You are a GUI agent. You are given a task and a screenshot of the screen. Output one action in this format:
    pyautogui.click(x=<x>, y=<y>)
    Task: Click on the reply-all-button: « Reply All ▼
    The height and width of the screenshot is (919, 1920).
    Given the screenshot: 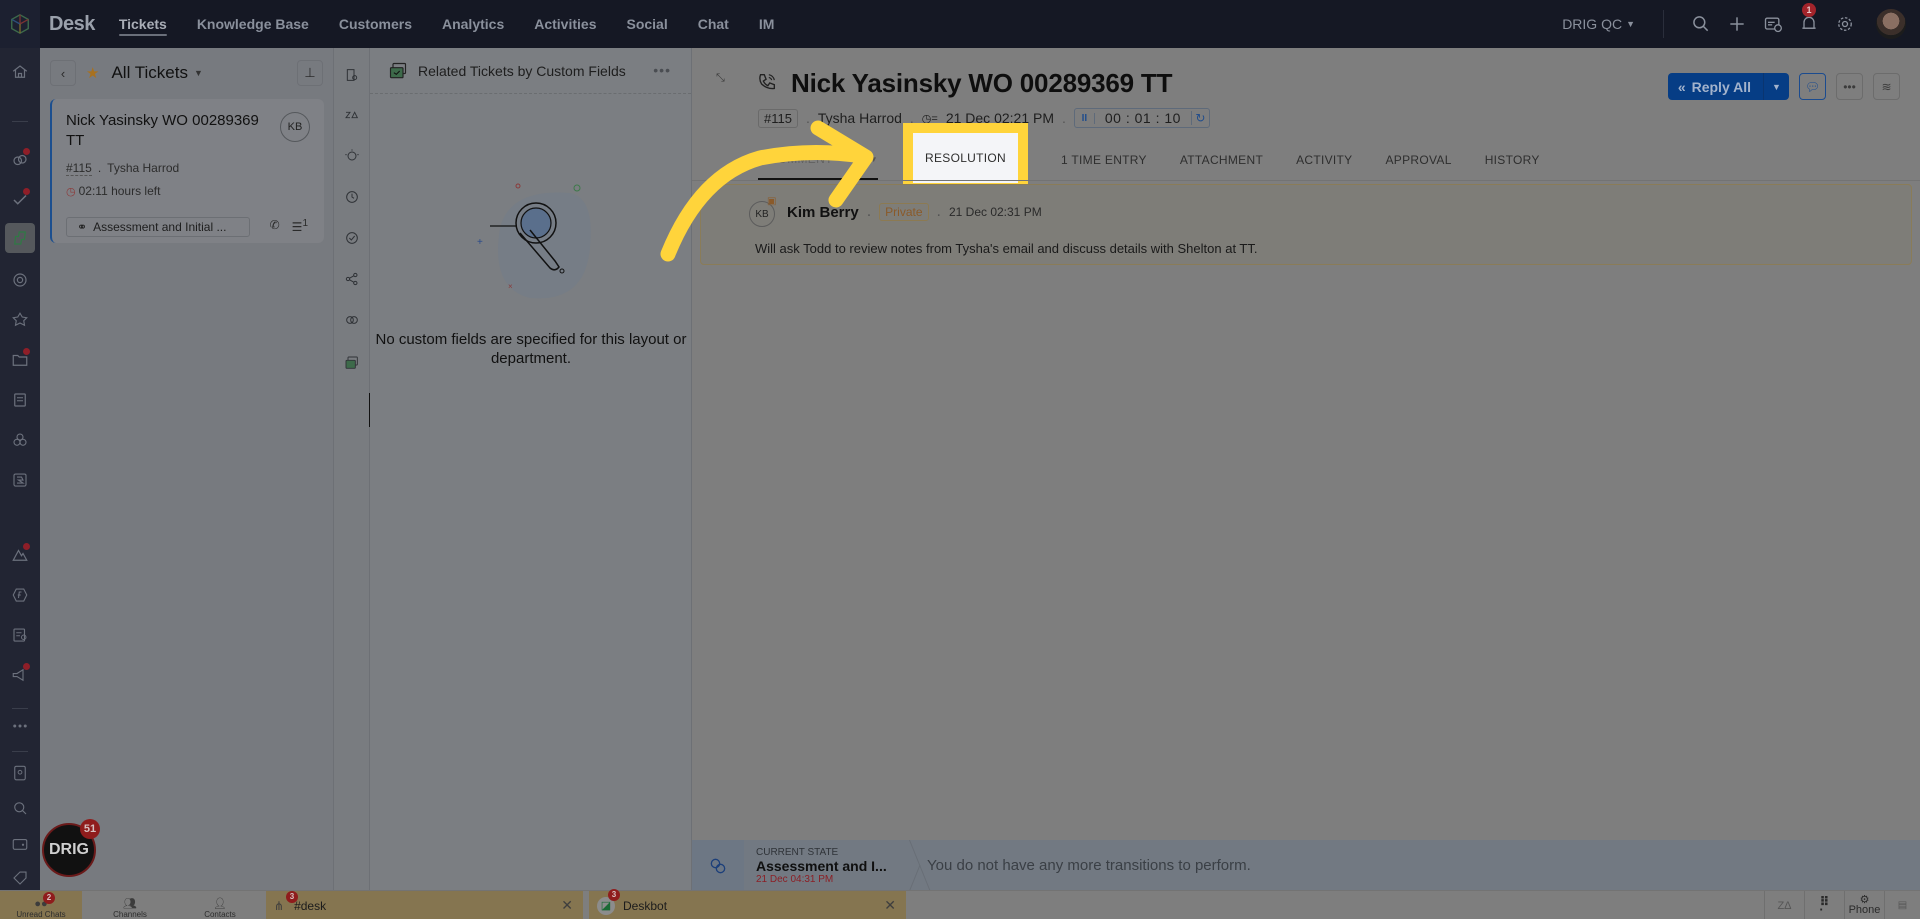 What is the action you would take?
    pyautogui.click(x=1728, y=86)
    